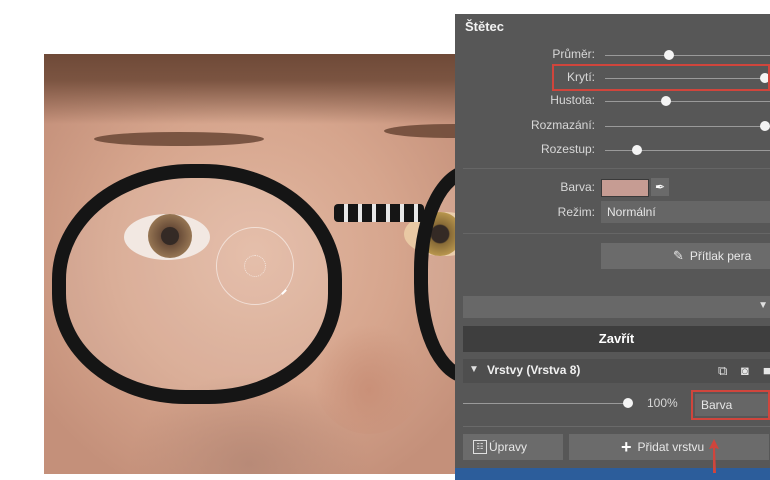 The width and height of the screenshot is (770, 480). Describe the element at coordinates (678, 255) in the screenshot. I see `pen-icon: ✎` at that location.